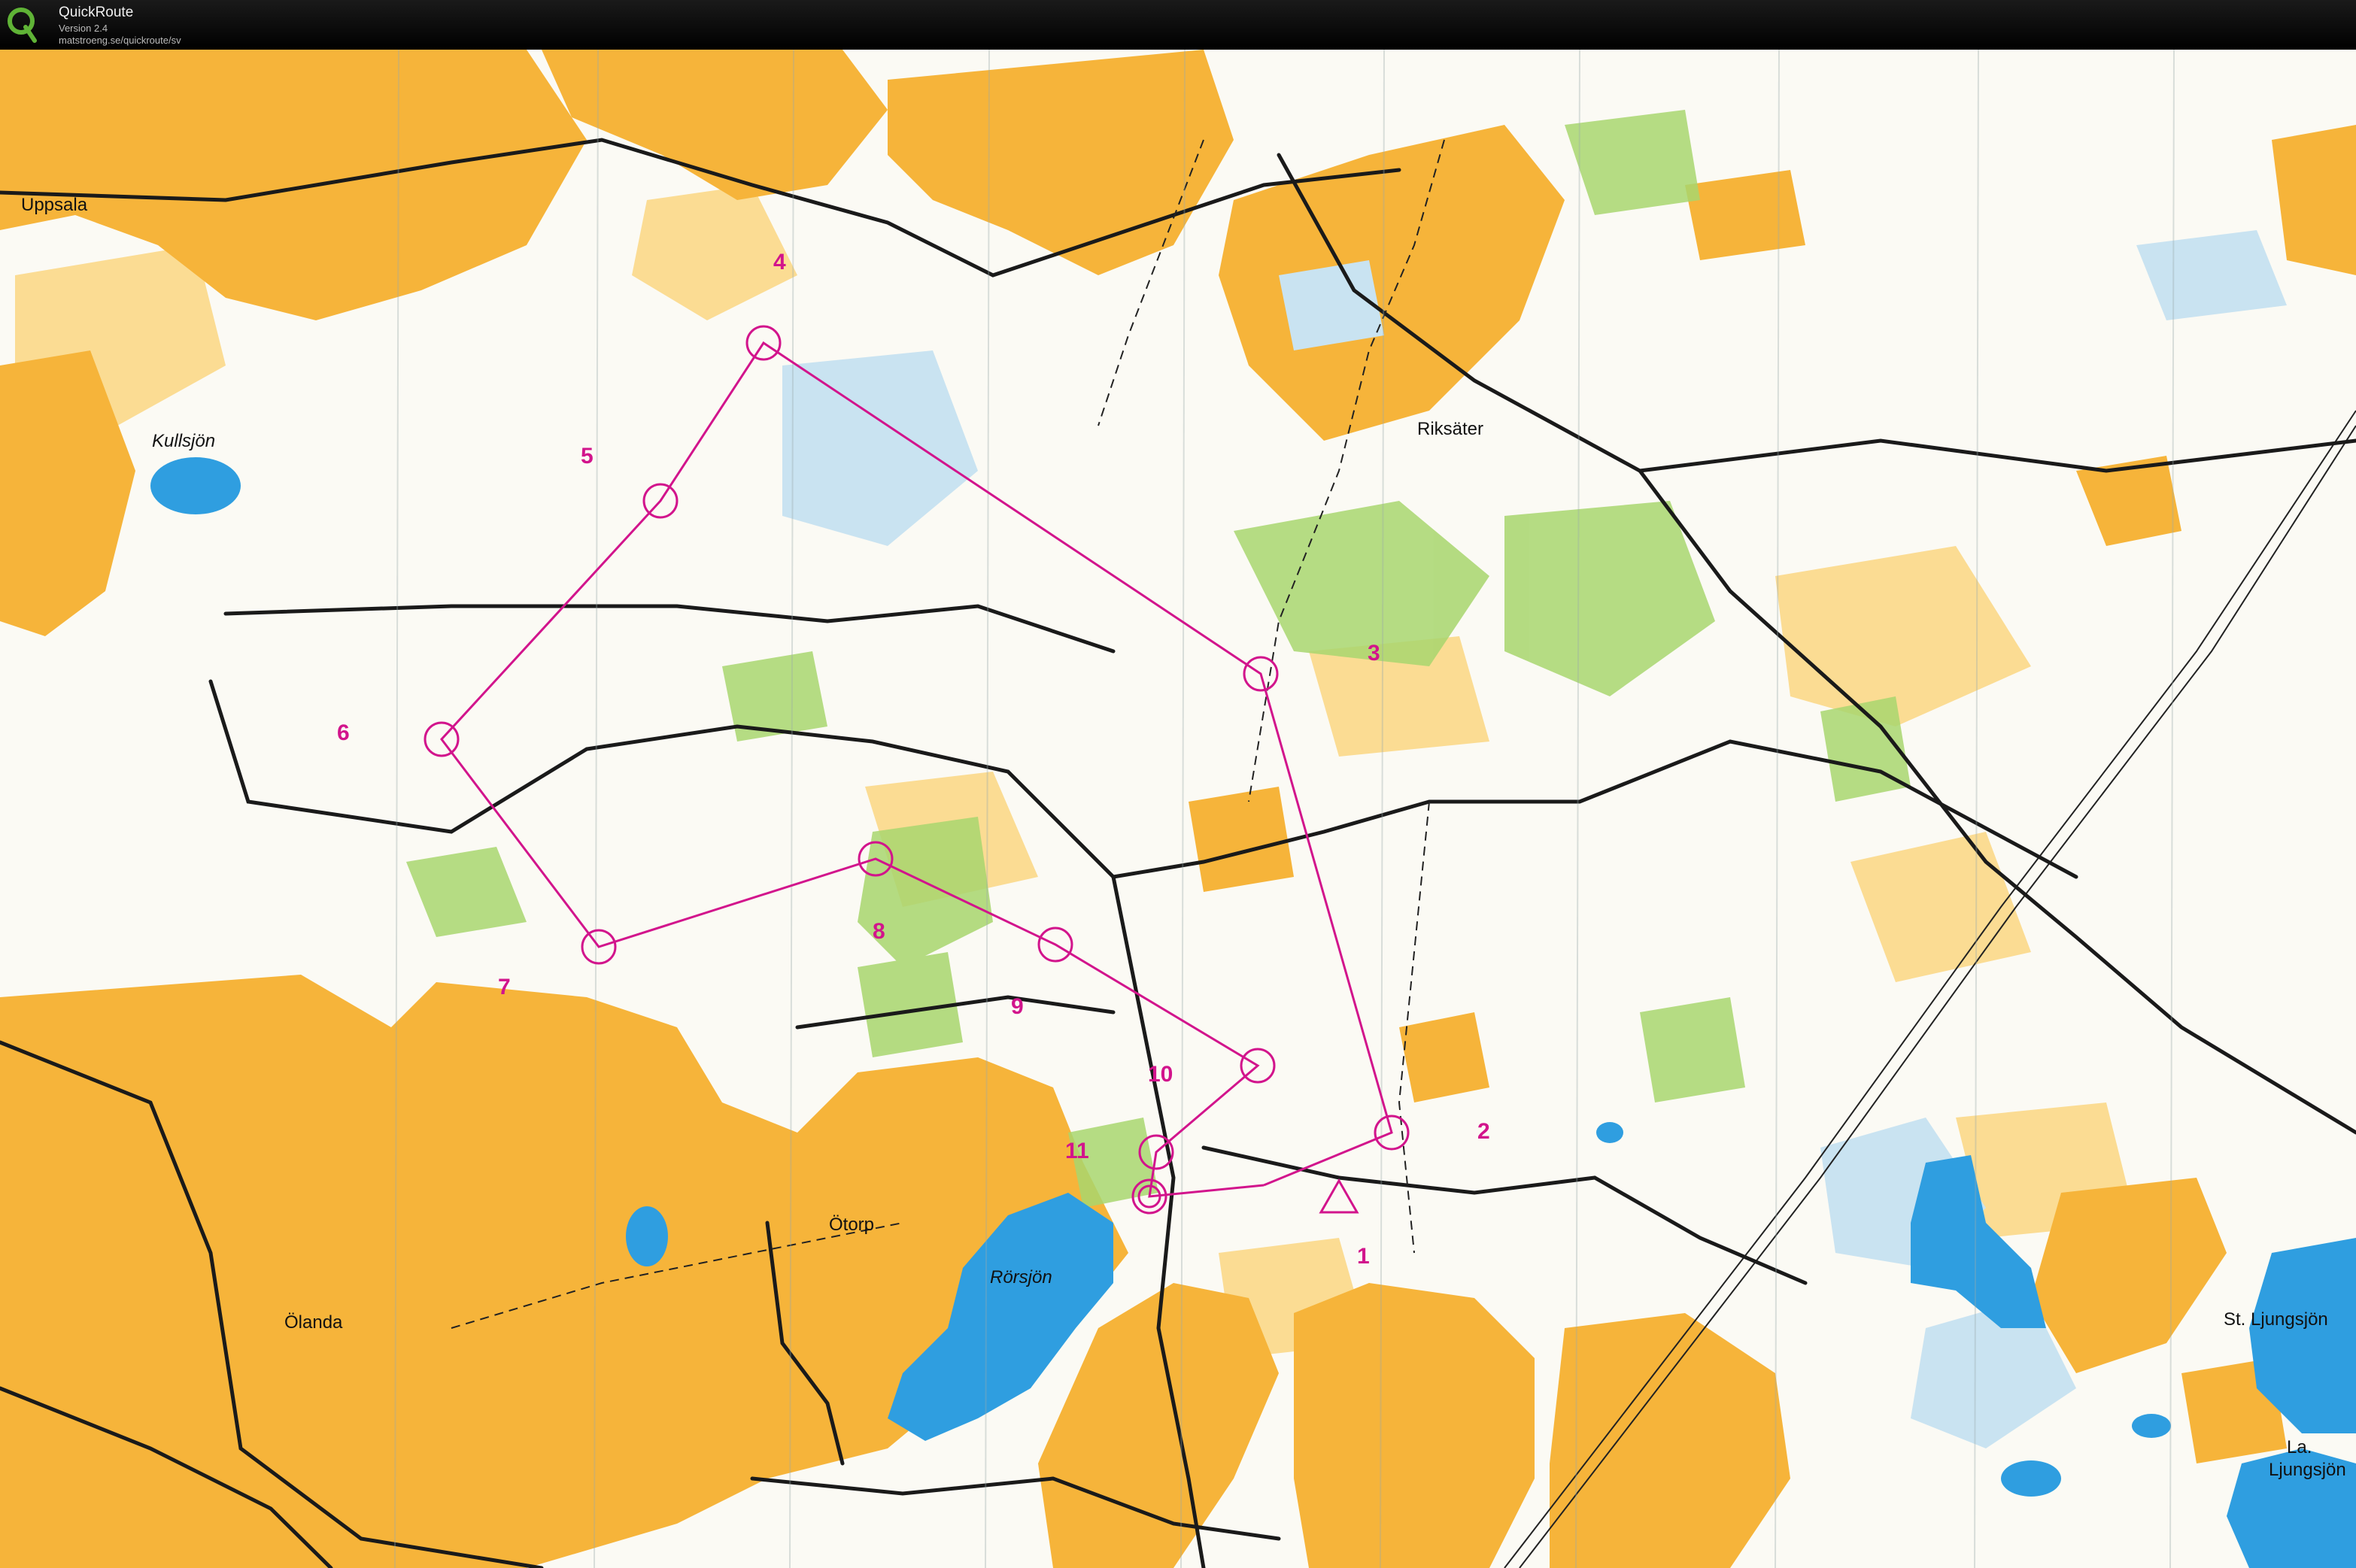 The width and height of the screenshot is (2356, 1568). Describe the element at coordinates (1077, 1151) in the screenshot. I see `control-number-11: 11` at that location.